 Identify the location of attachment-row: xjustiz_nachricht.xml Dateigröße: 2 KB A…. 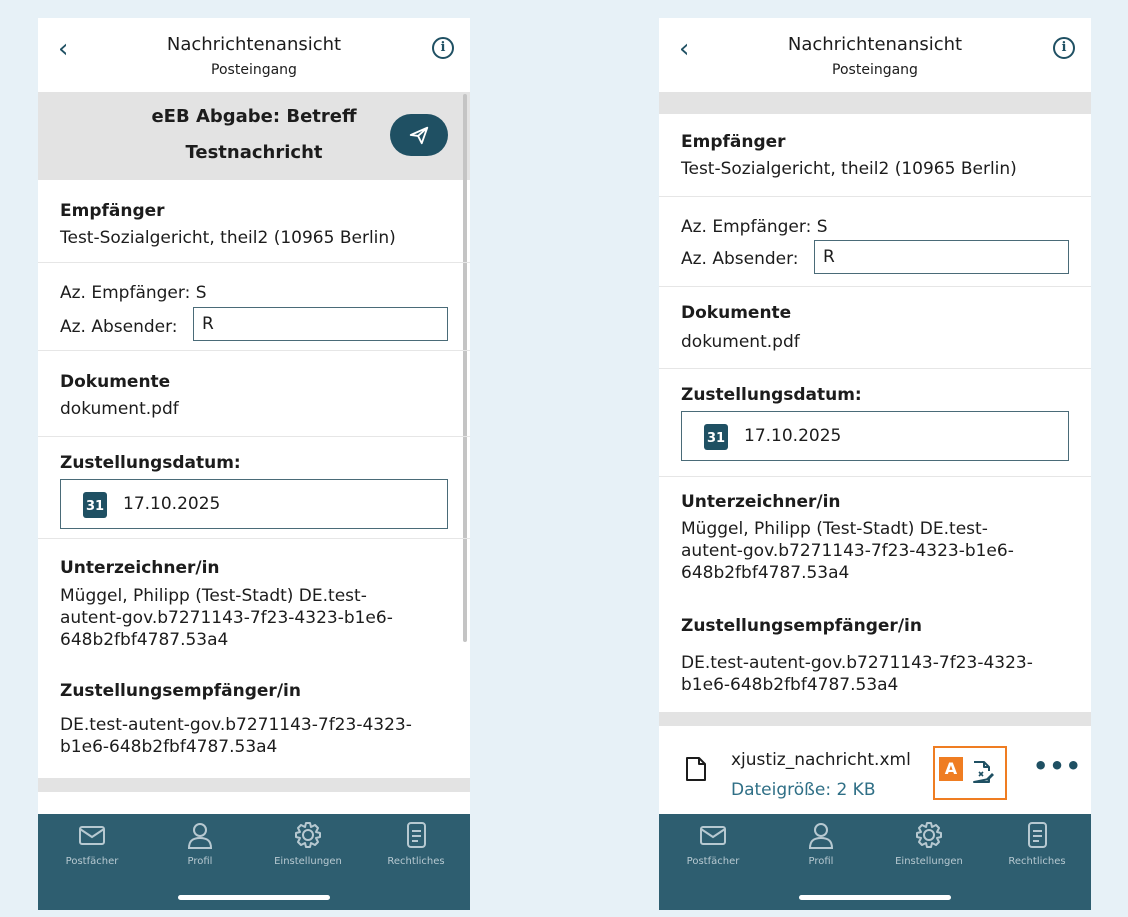
(875, 770).